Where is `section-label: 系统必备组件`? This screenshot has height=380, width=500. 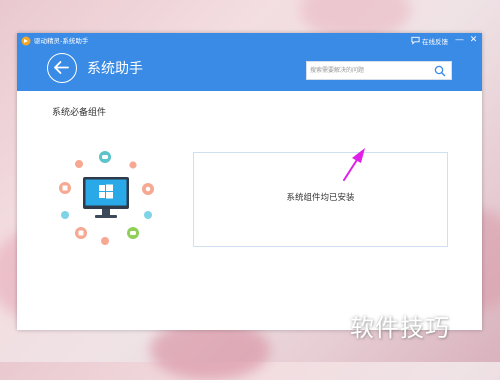
section-label: 系统必备组件 is located at coordinates (79, 113).